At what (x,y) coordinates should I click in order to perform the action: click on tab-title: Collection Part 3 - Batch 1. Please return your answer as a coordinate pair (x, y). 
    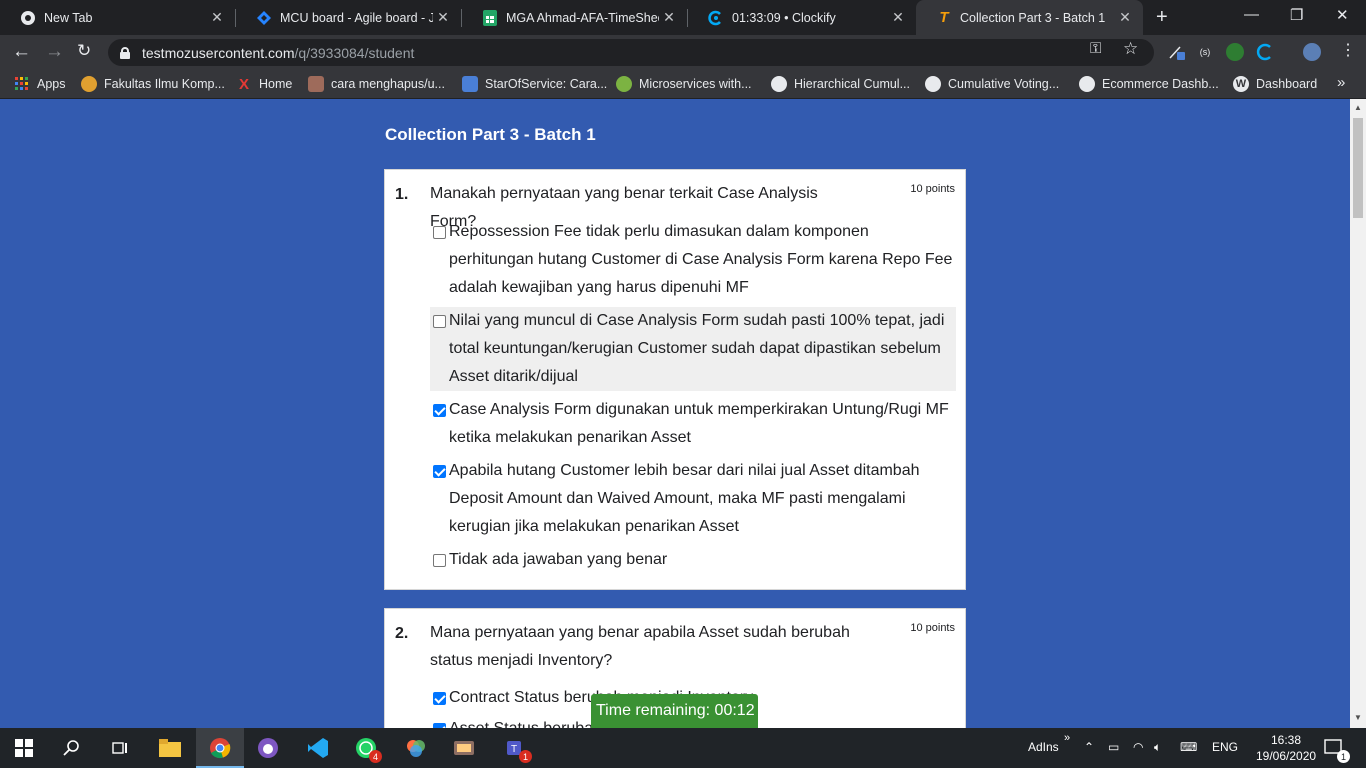
    Looking at the image, I should click on (1033, 17).